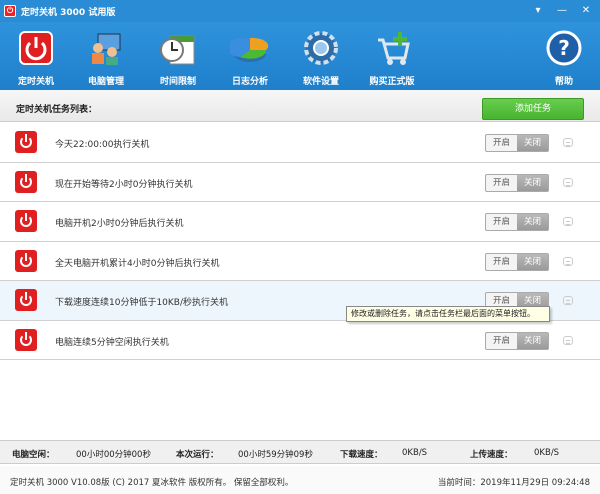 The height and width of the screenshot is (494, 600). I want to click on clock-icon, so click(178, 48).